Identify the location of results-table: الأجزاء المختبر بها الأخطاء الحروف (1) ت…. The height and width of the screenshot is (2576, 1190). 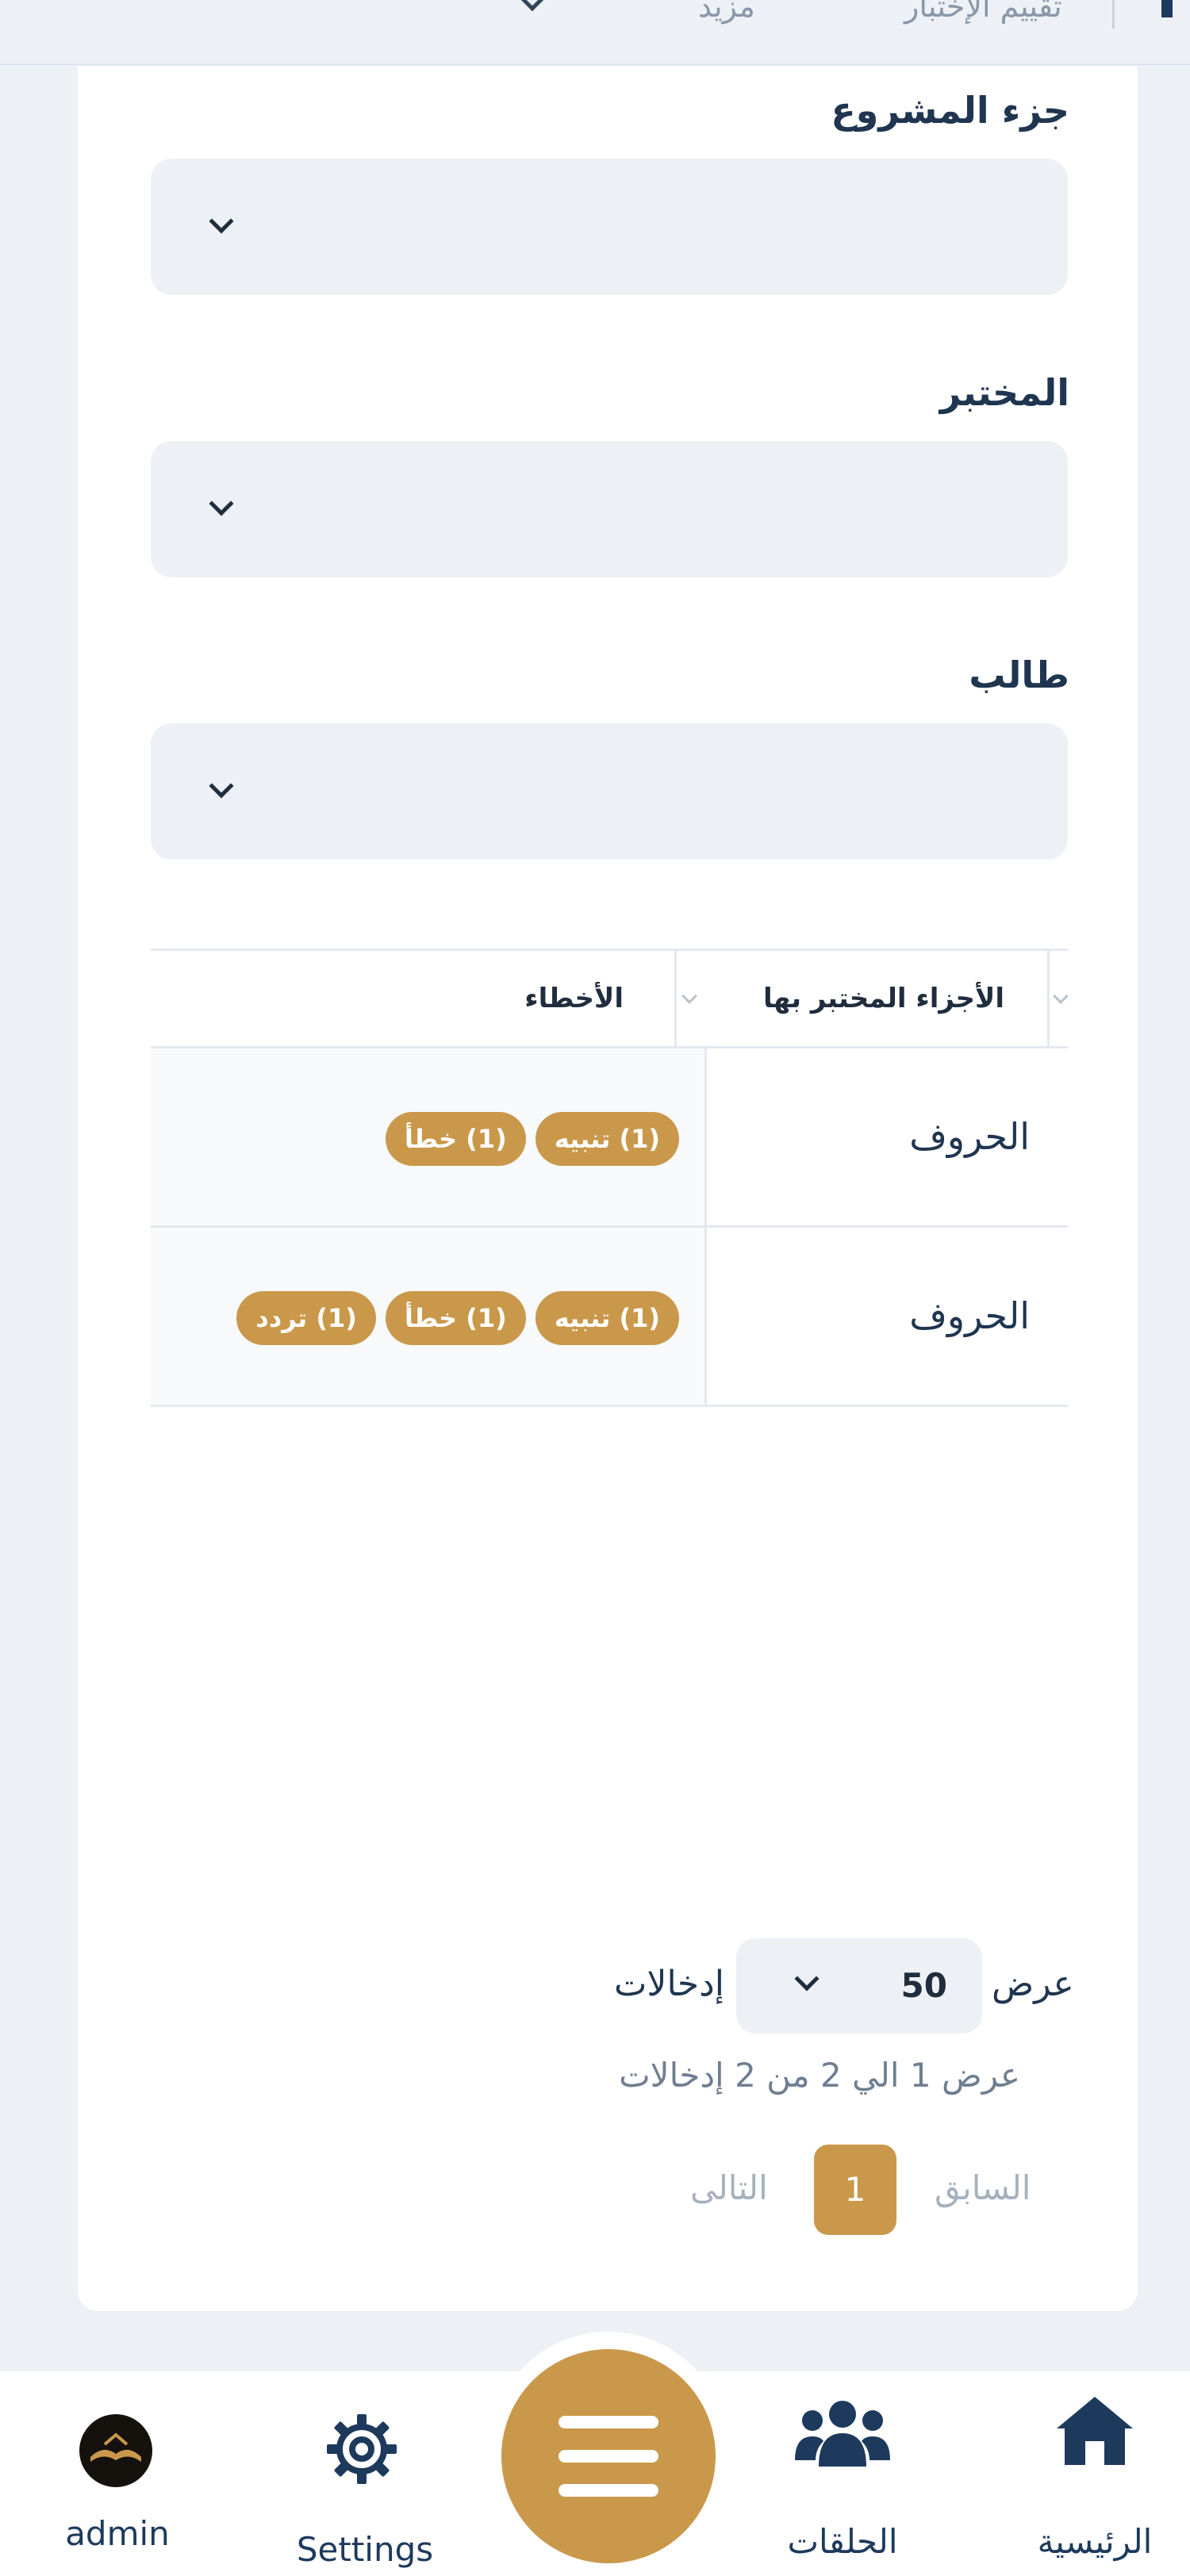
(609, 1178).